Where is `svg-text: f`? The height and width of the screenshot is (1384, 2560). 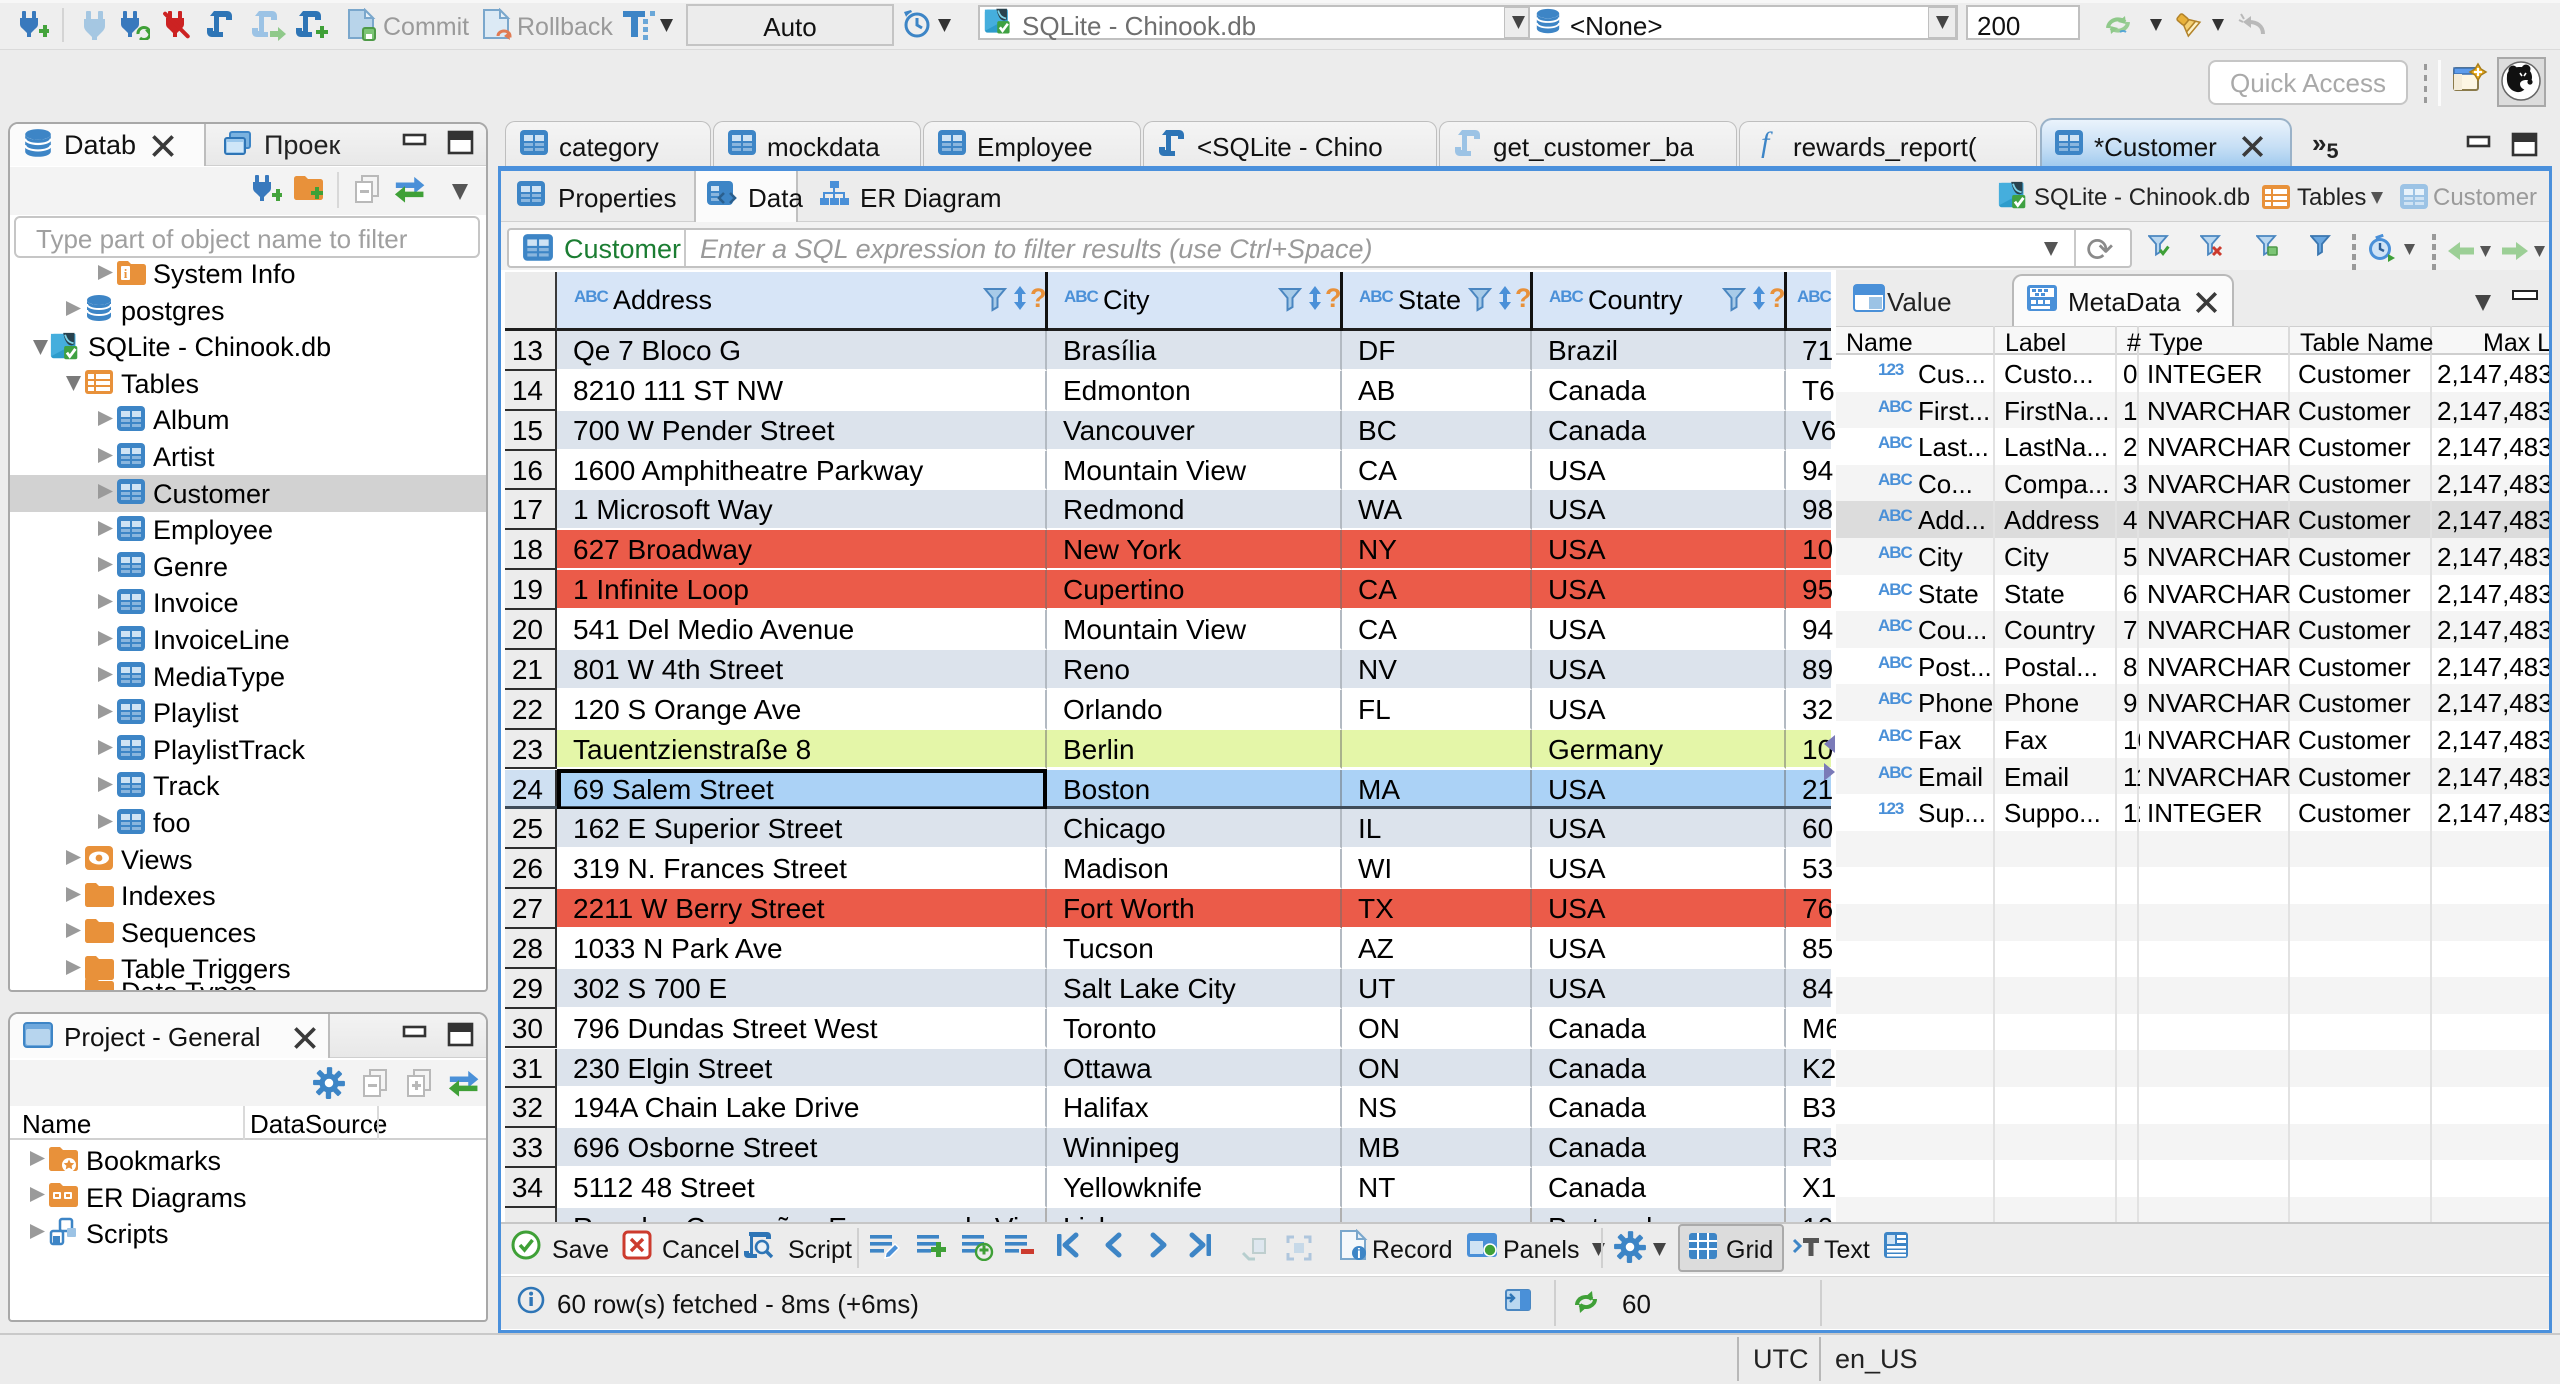
svg-text: f is located at coordinates (1767, 143).